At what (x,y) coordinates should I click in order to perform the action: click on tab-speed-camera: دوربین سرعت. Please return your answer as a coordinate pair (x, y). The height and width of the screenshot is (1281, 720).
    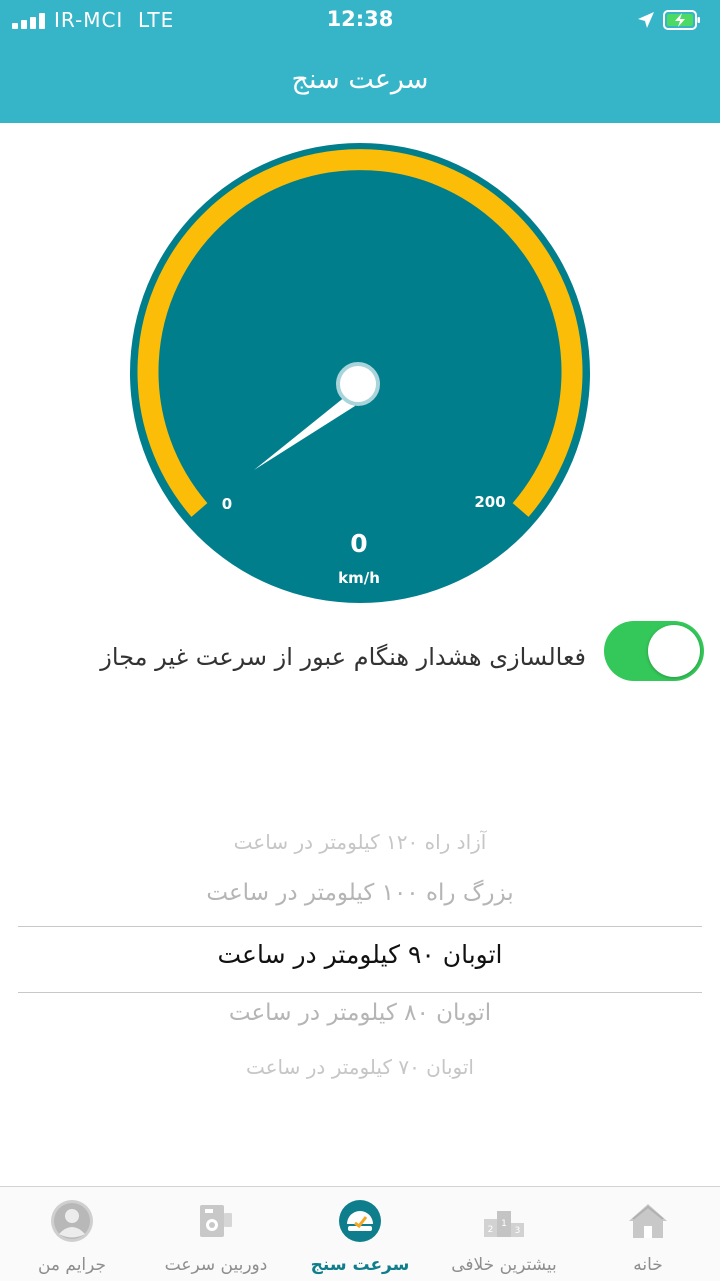
    Looking at the image, I should click on (216, 1234).